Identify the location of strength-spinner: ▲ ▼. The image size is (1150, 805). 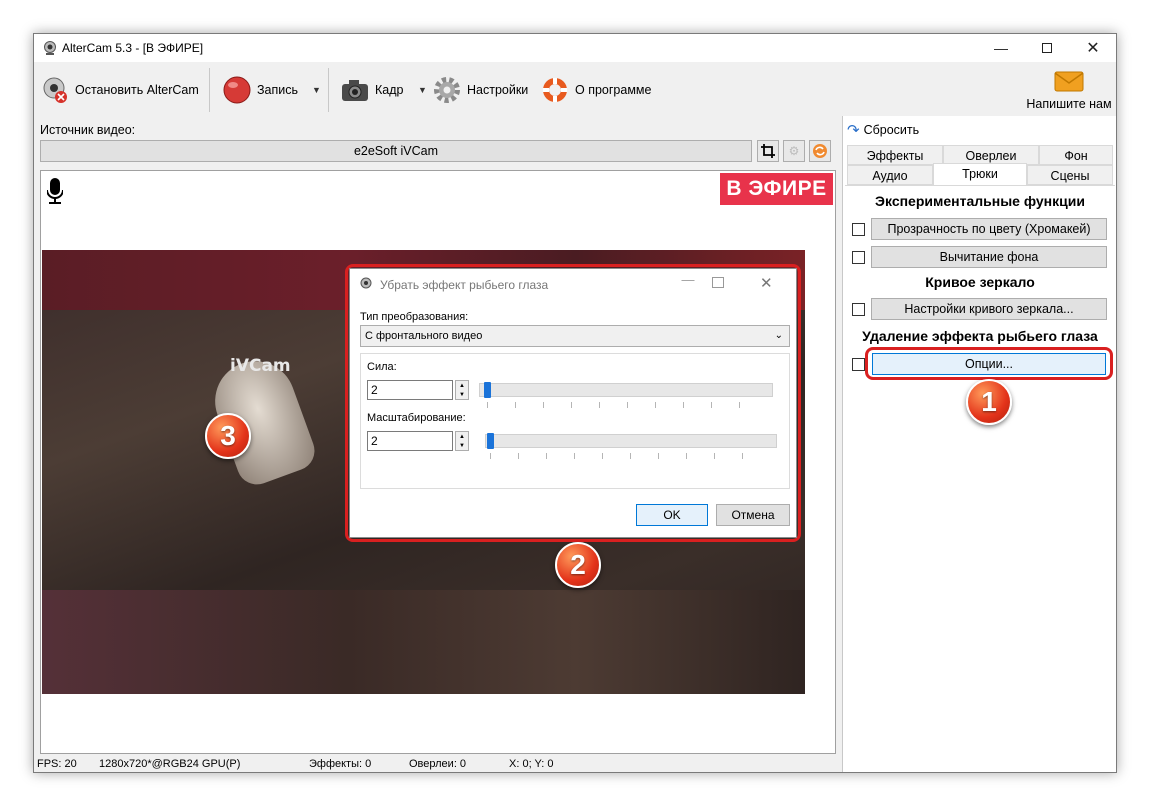
(462, 390).